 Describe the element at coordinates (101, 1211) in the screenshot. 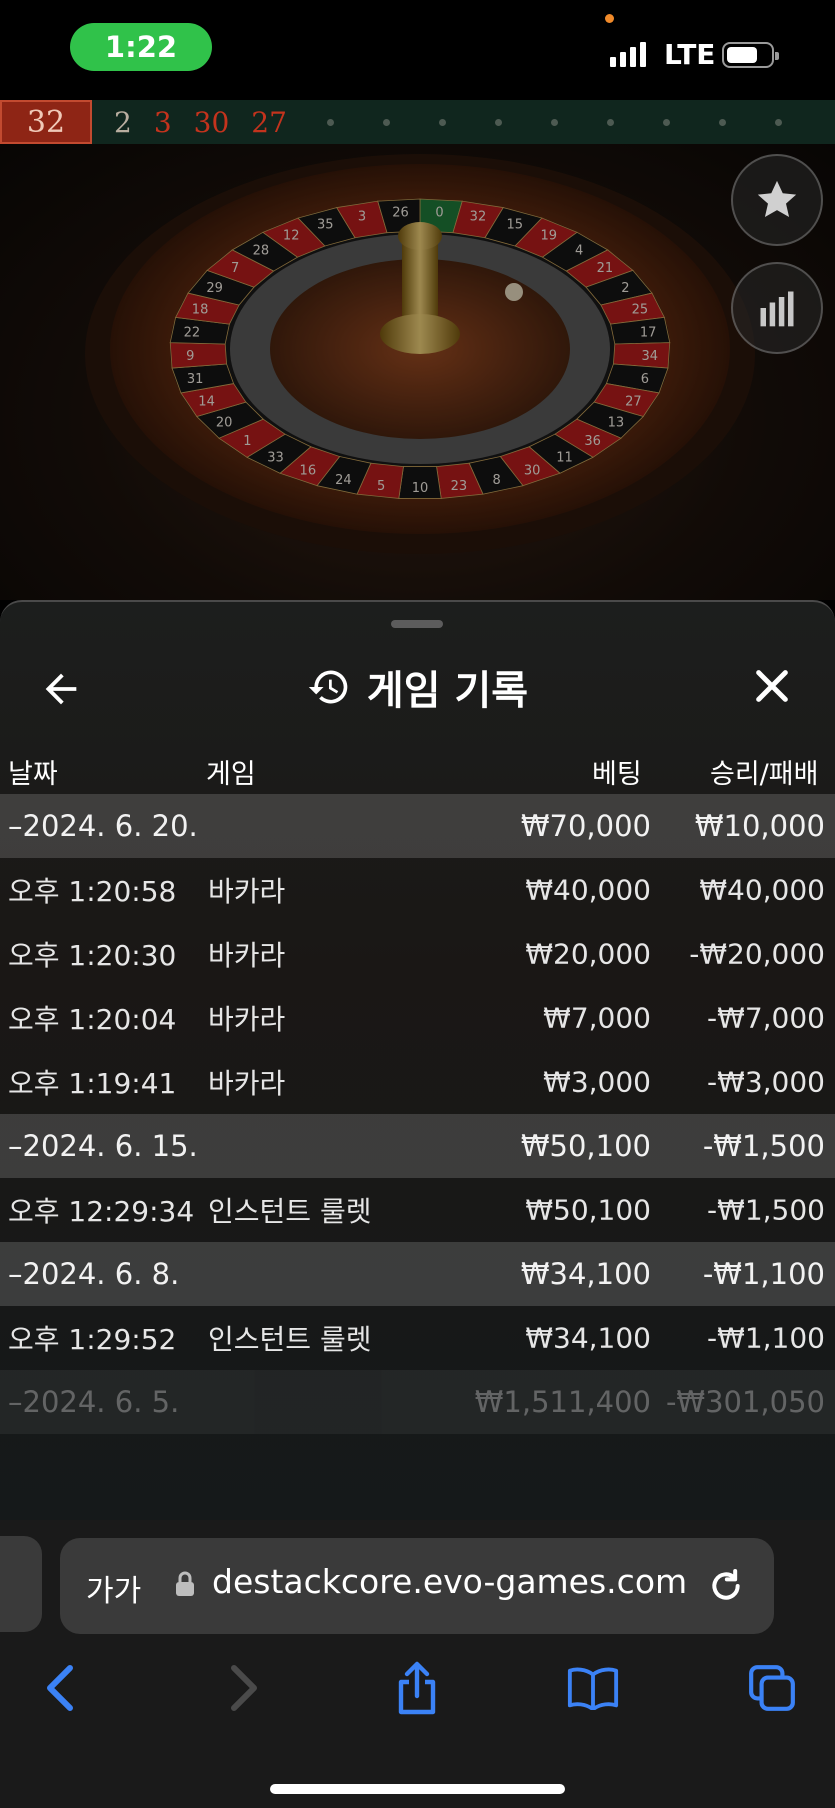

I see `row-time: 오후 12:29:34` at that location.